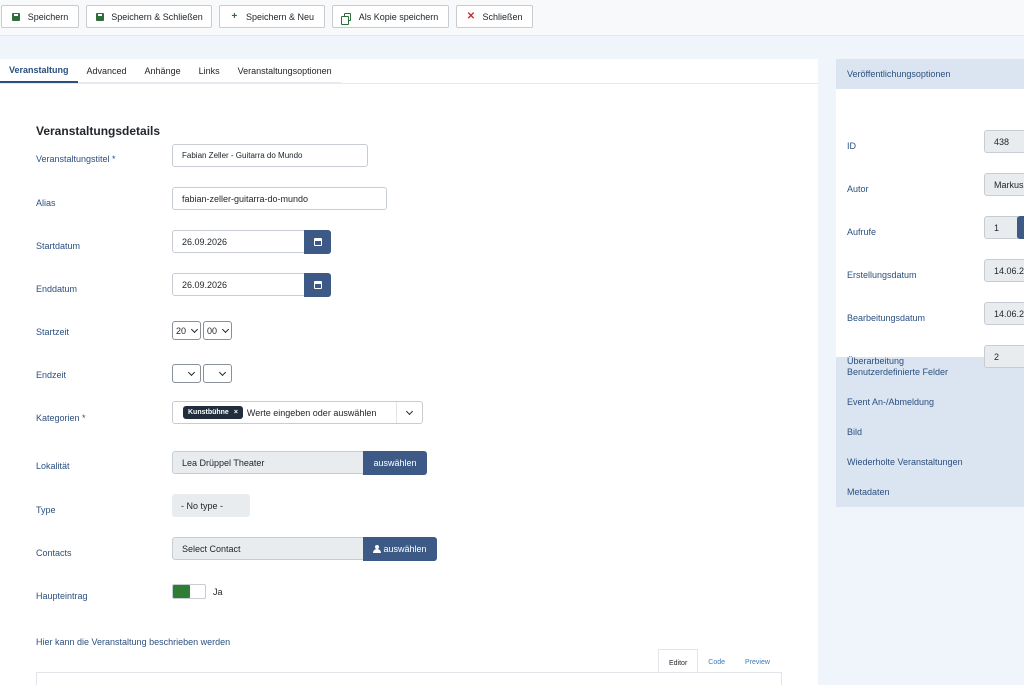  What do you see at coordinates (57, 289) in the screenshot?
I see `end-date-label: Enddatum` at bounding box center [57, 289].